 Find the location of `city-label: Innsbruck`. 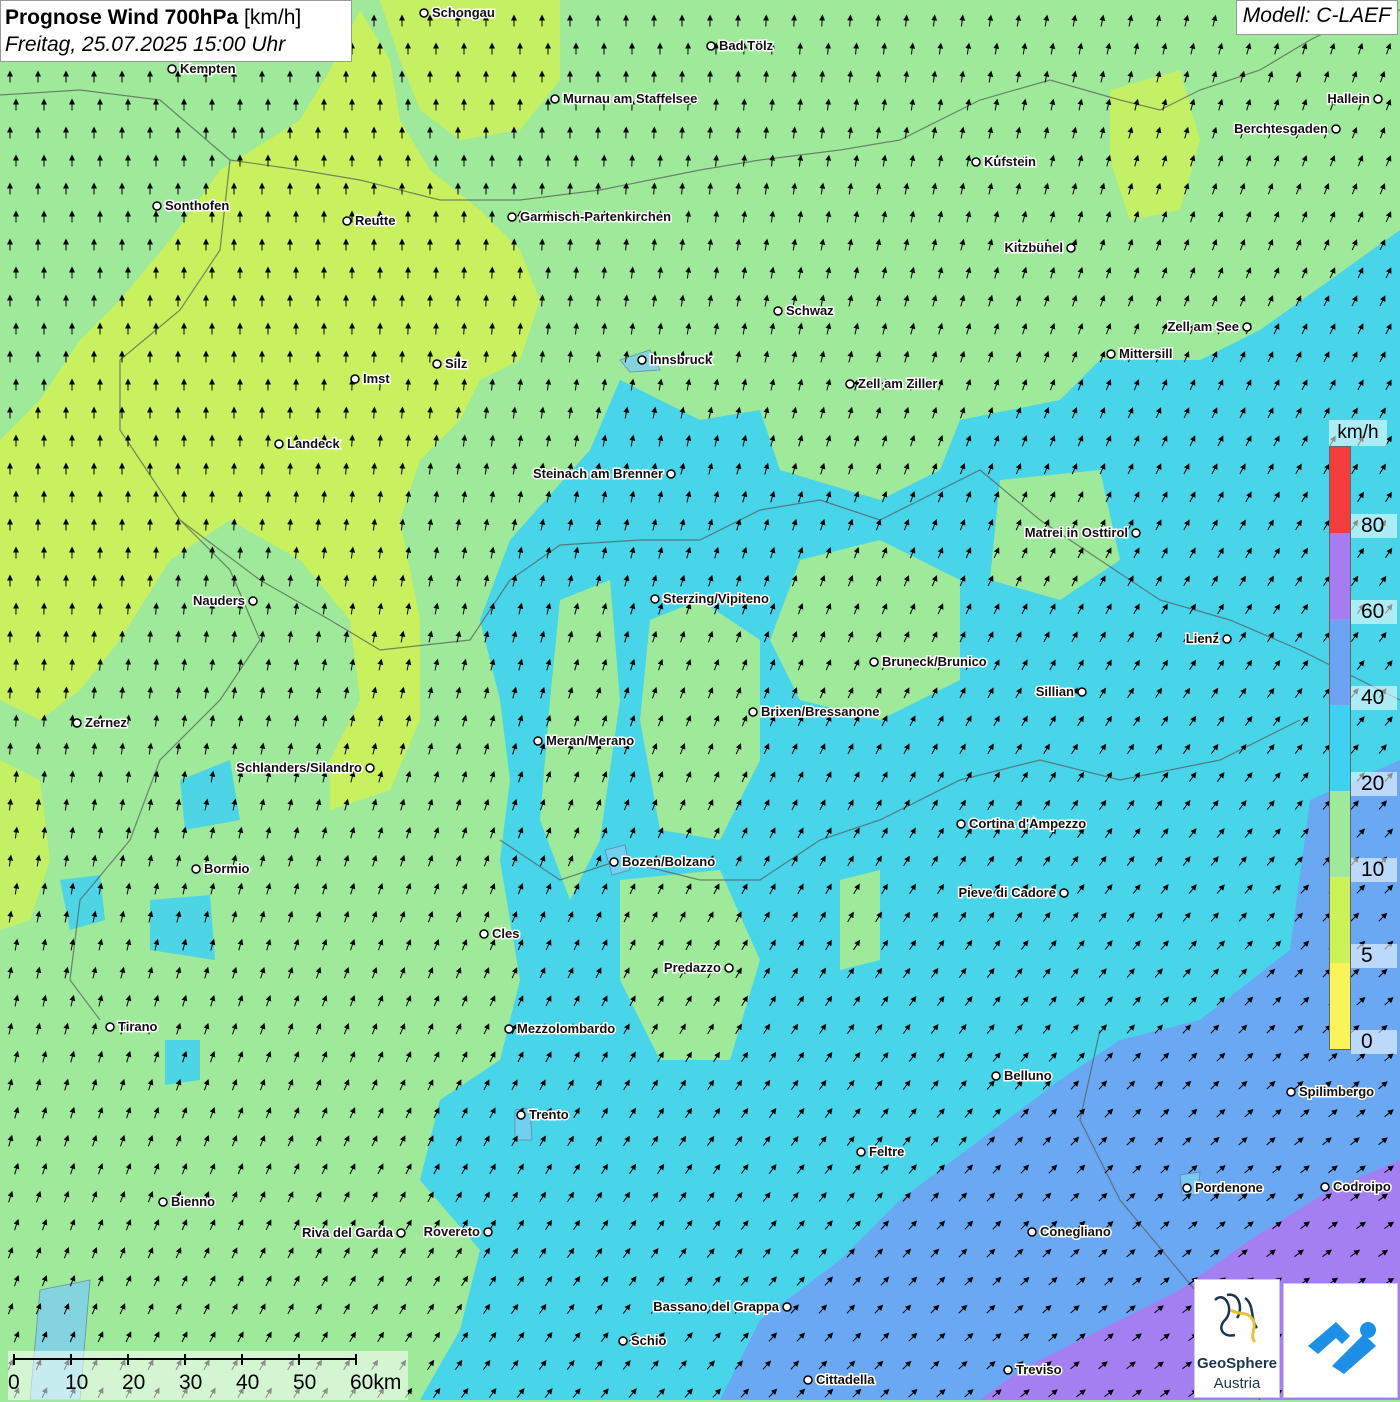

city-label: Innsbruck is located at coordinates (681, 359).